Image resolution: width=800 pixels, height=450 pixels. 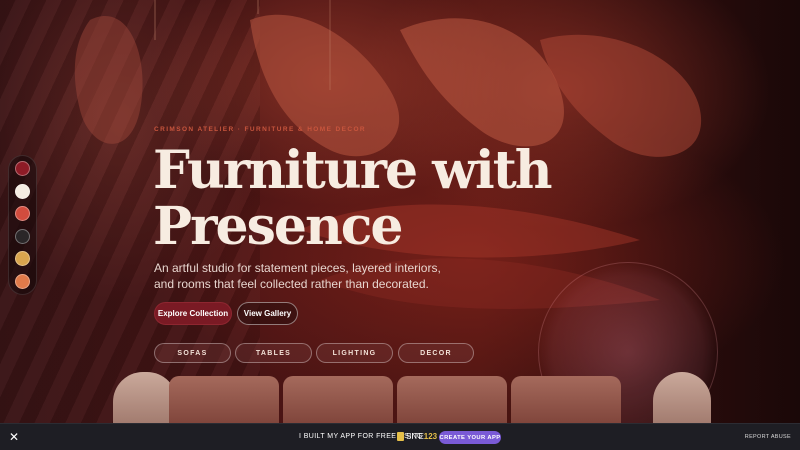 I want to click on site123-logo: SITE 123, so click(x=417, y=436).